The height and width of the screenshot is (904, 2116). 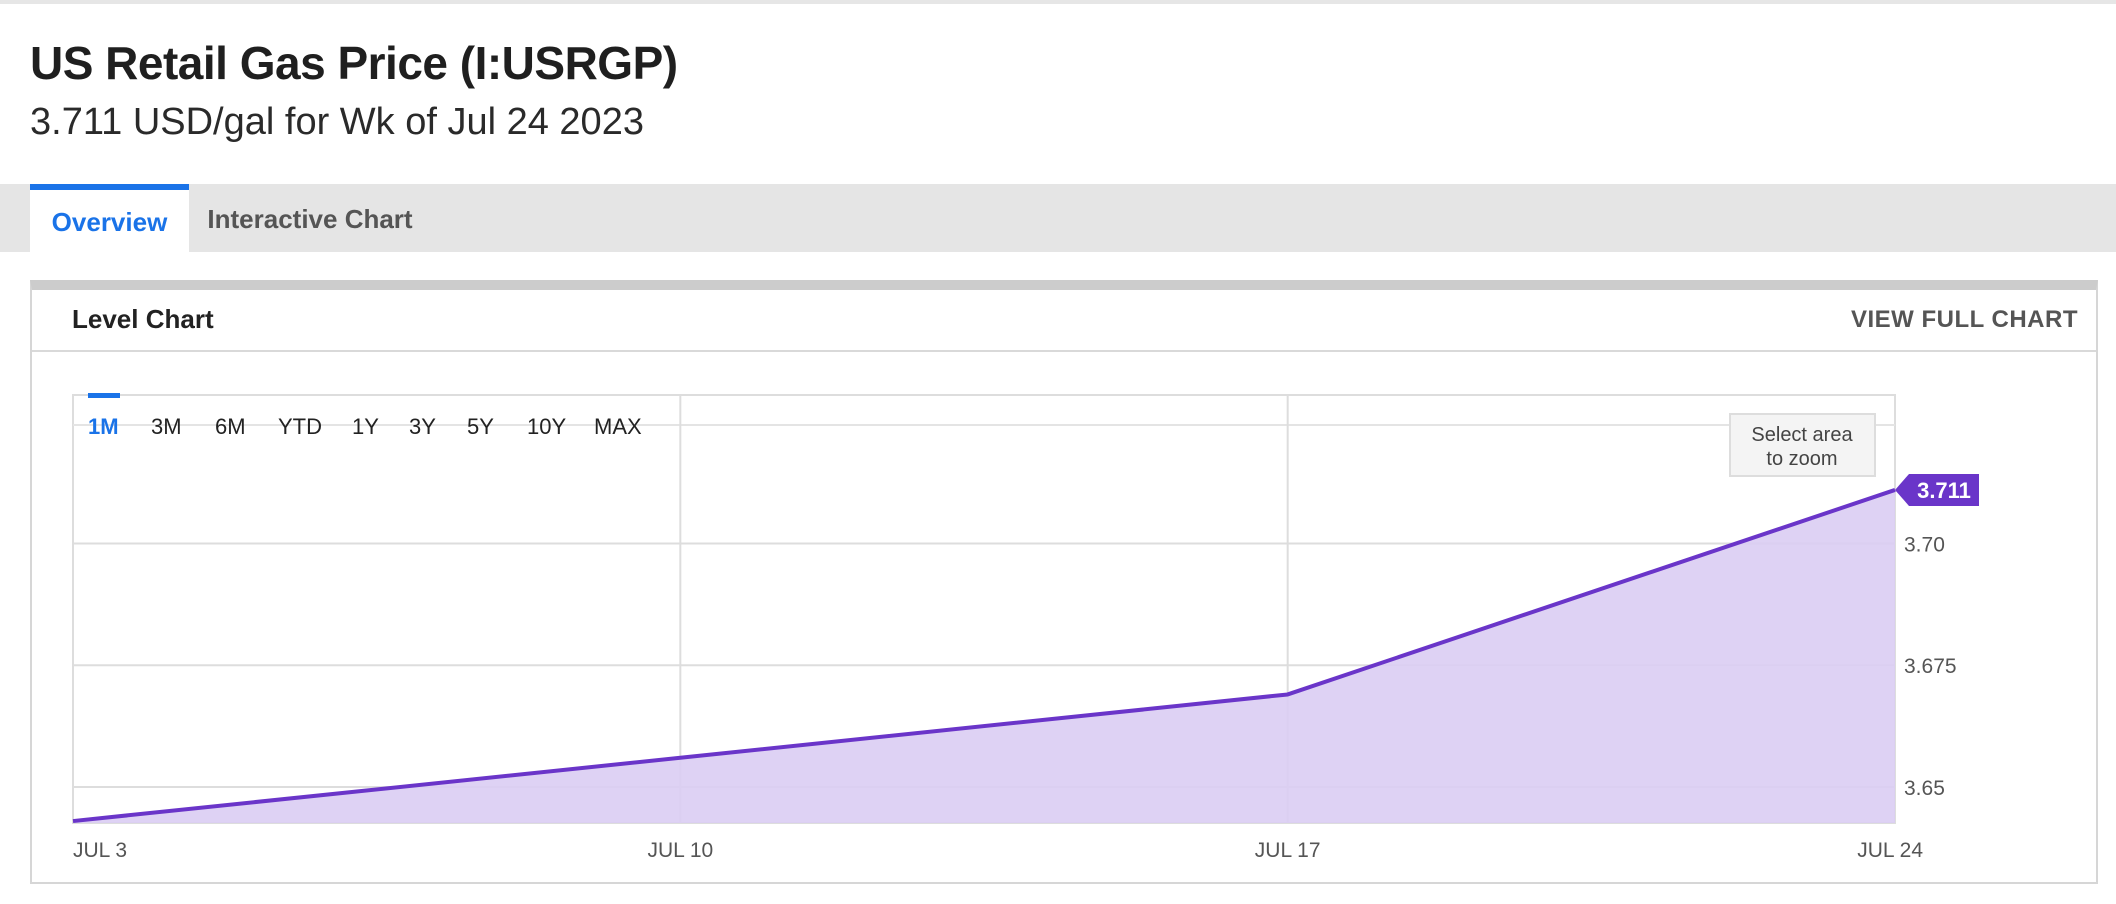 What do you see at coordinates (1802, 435) in the screenshot?
I see `zoom-hint-text: Select area` at bounding box center [1802, 435].